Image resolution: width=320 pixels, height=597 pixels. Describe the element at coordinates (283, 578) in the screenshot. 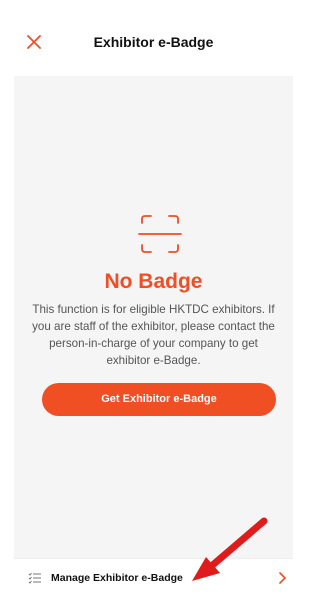

I see `chevron-right-icon` at that location.